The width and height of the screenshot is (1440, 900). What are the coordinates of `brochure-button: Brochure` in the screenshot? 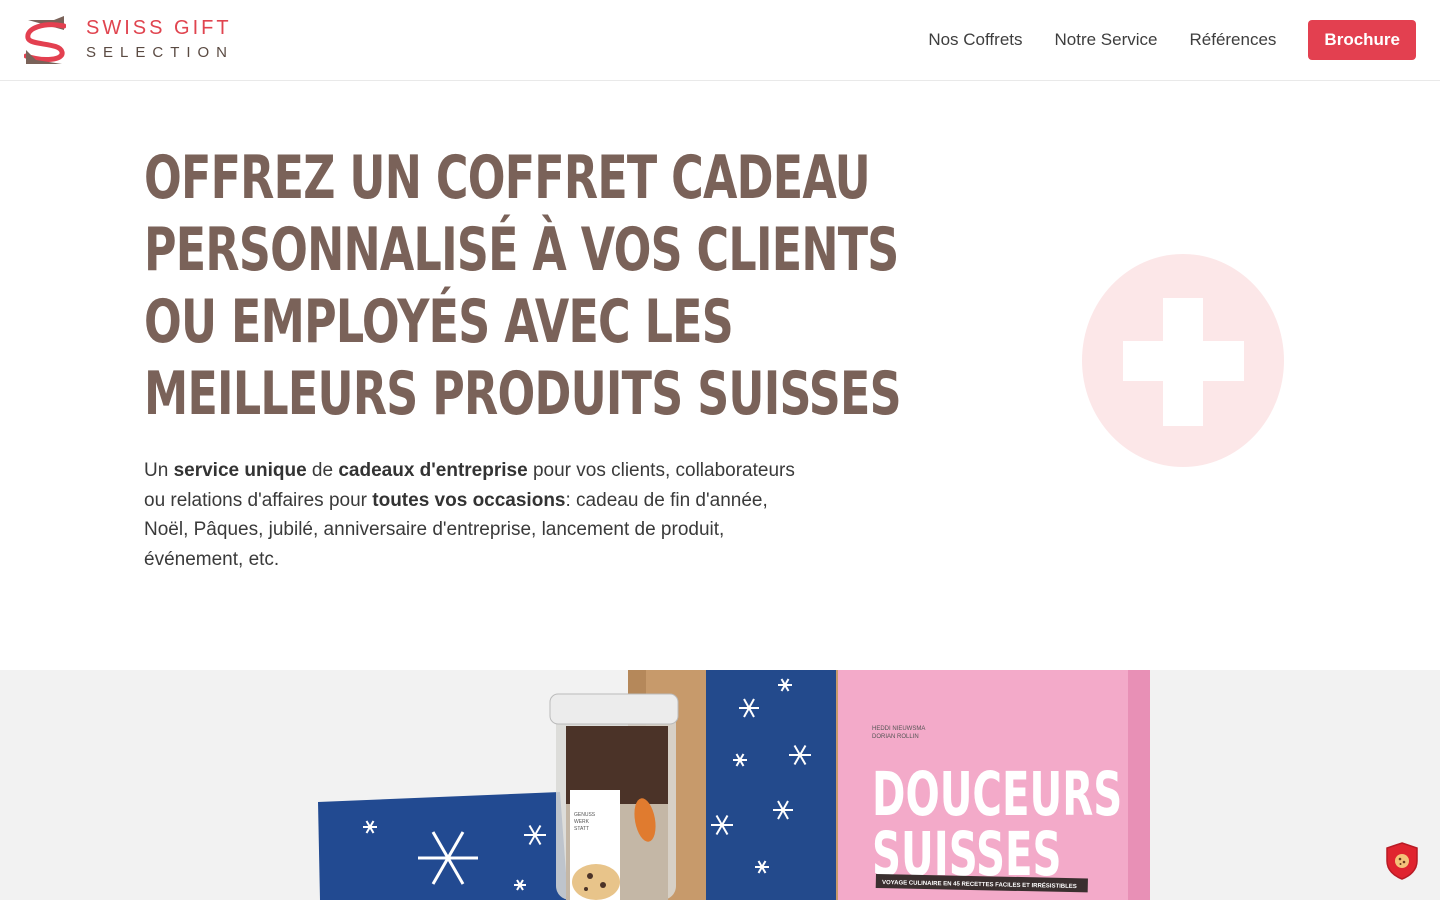 It's located at (1362, 40).